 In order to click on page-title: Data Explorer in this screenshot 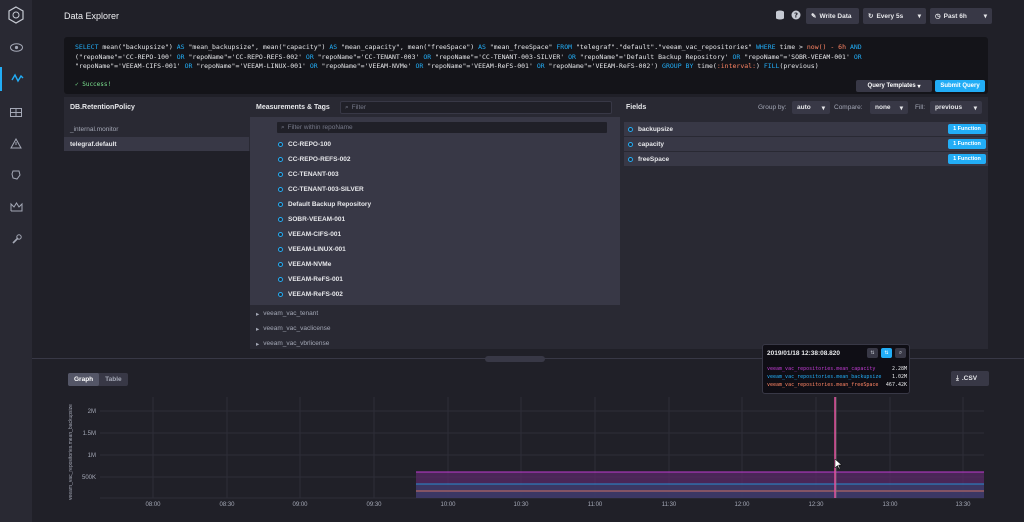, I will do `click(92, 16)`.